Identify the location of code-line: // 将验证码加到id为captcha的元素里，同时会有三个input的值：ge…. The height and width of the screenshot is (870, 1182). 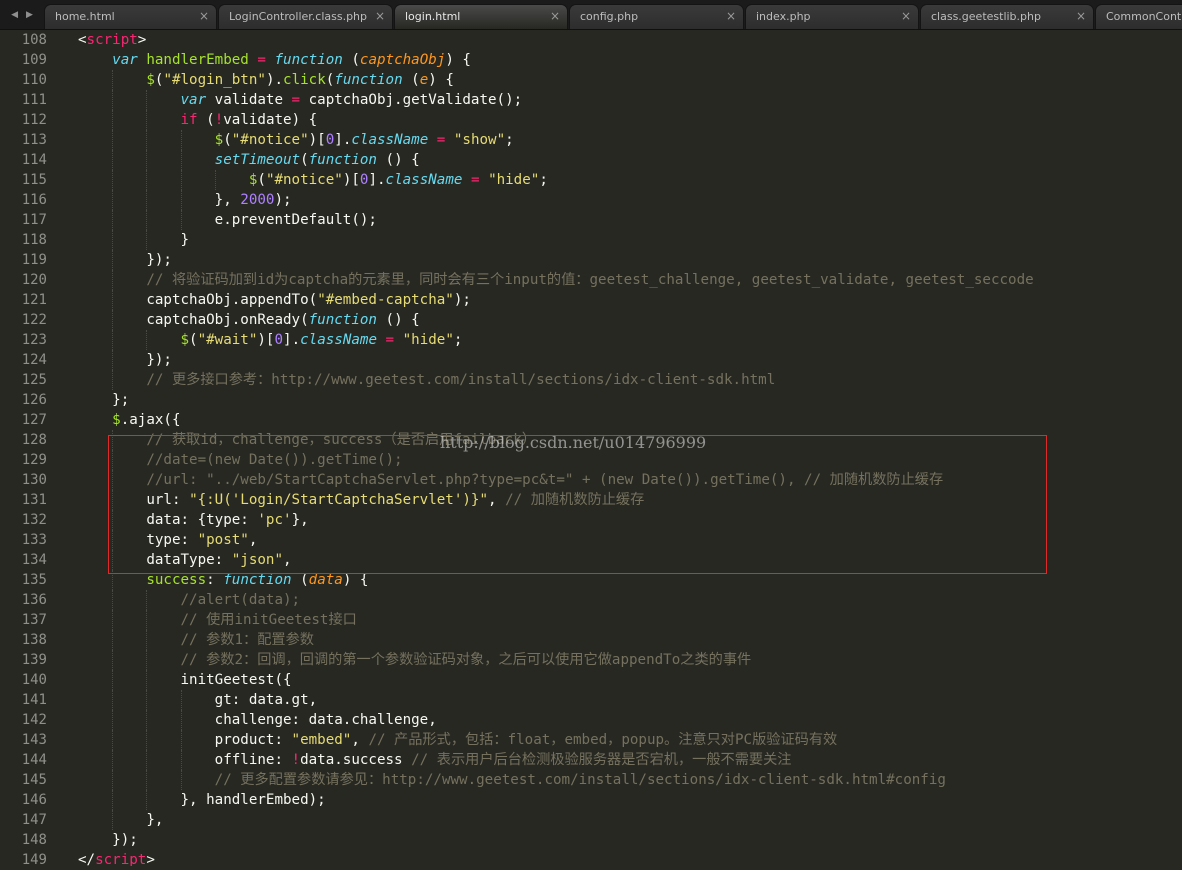
(630, 280).